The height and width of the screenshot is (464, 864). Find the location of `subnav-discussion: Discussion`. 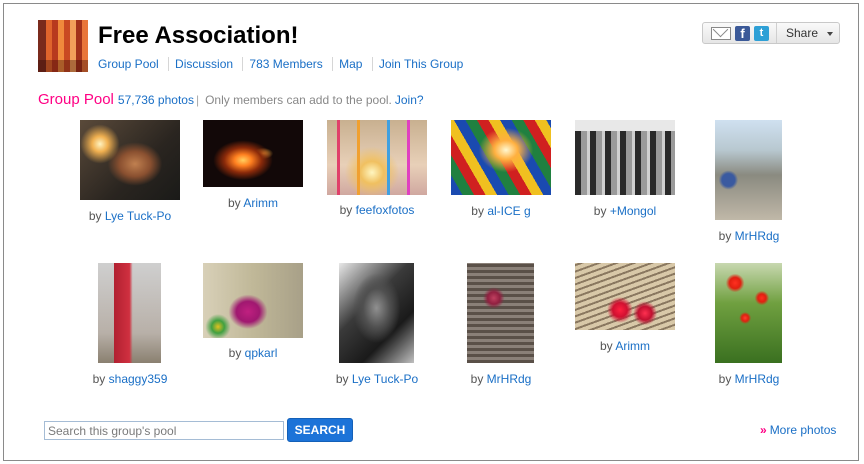

subnav-discussion: Discussion is located at coordinates (203, 64).